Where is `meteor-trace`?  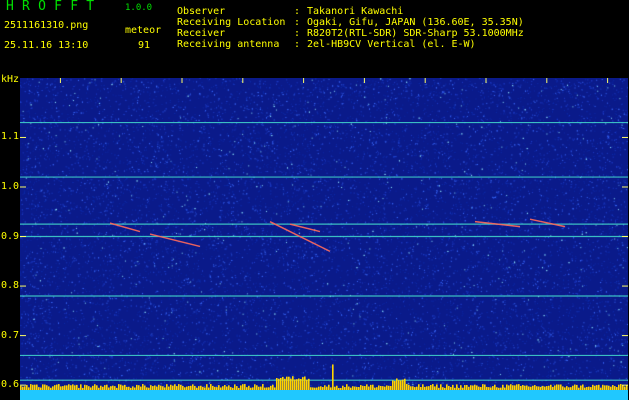
meteor-trace is located at coordinates (175, 240).